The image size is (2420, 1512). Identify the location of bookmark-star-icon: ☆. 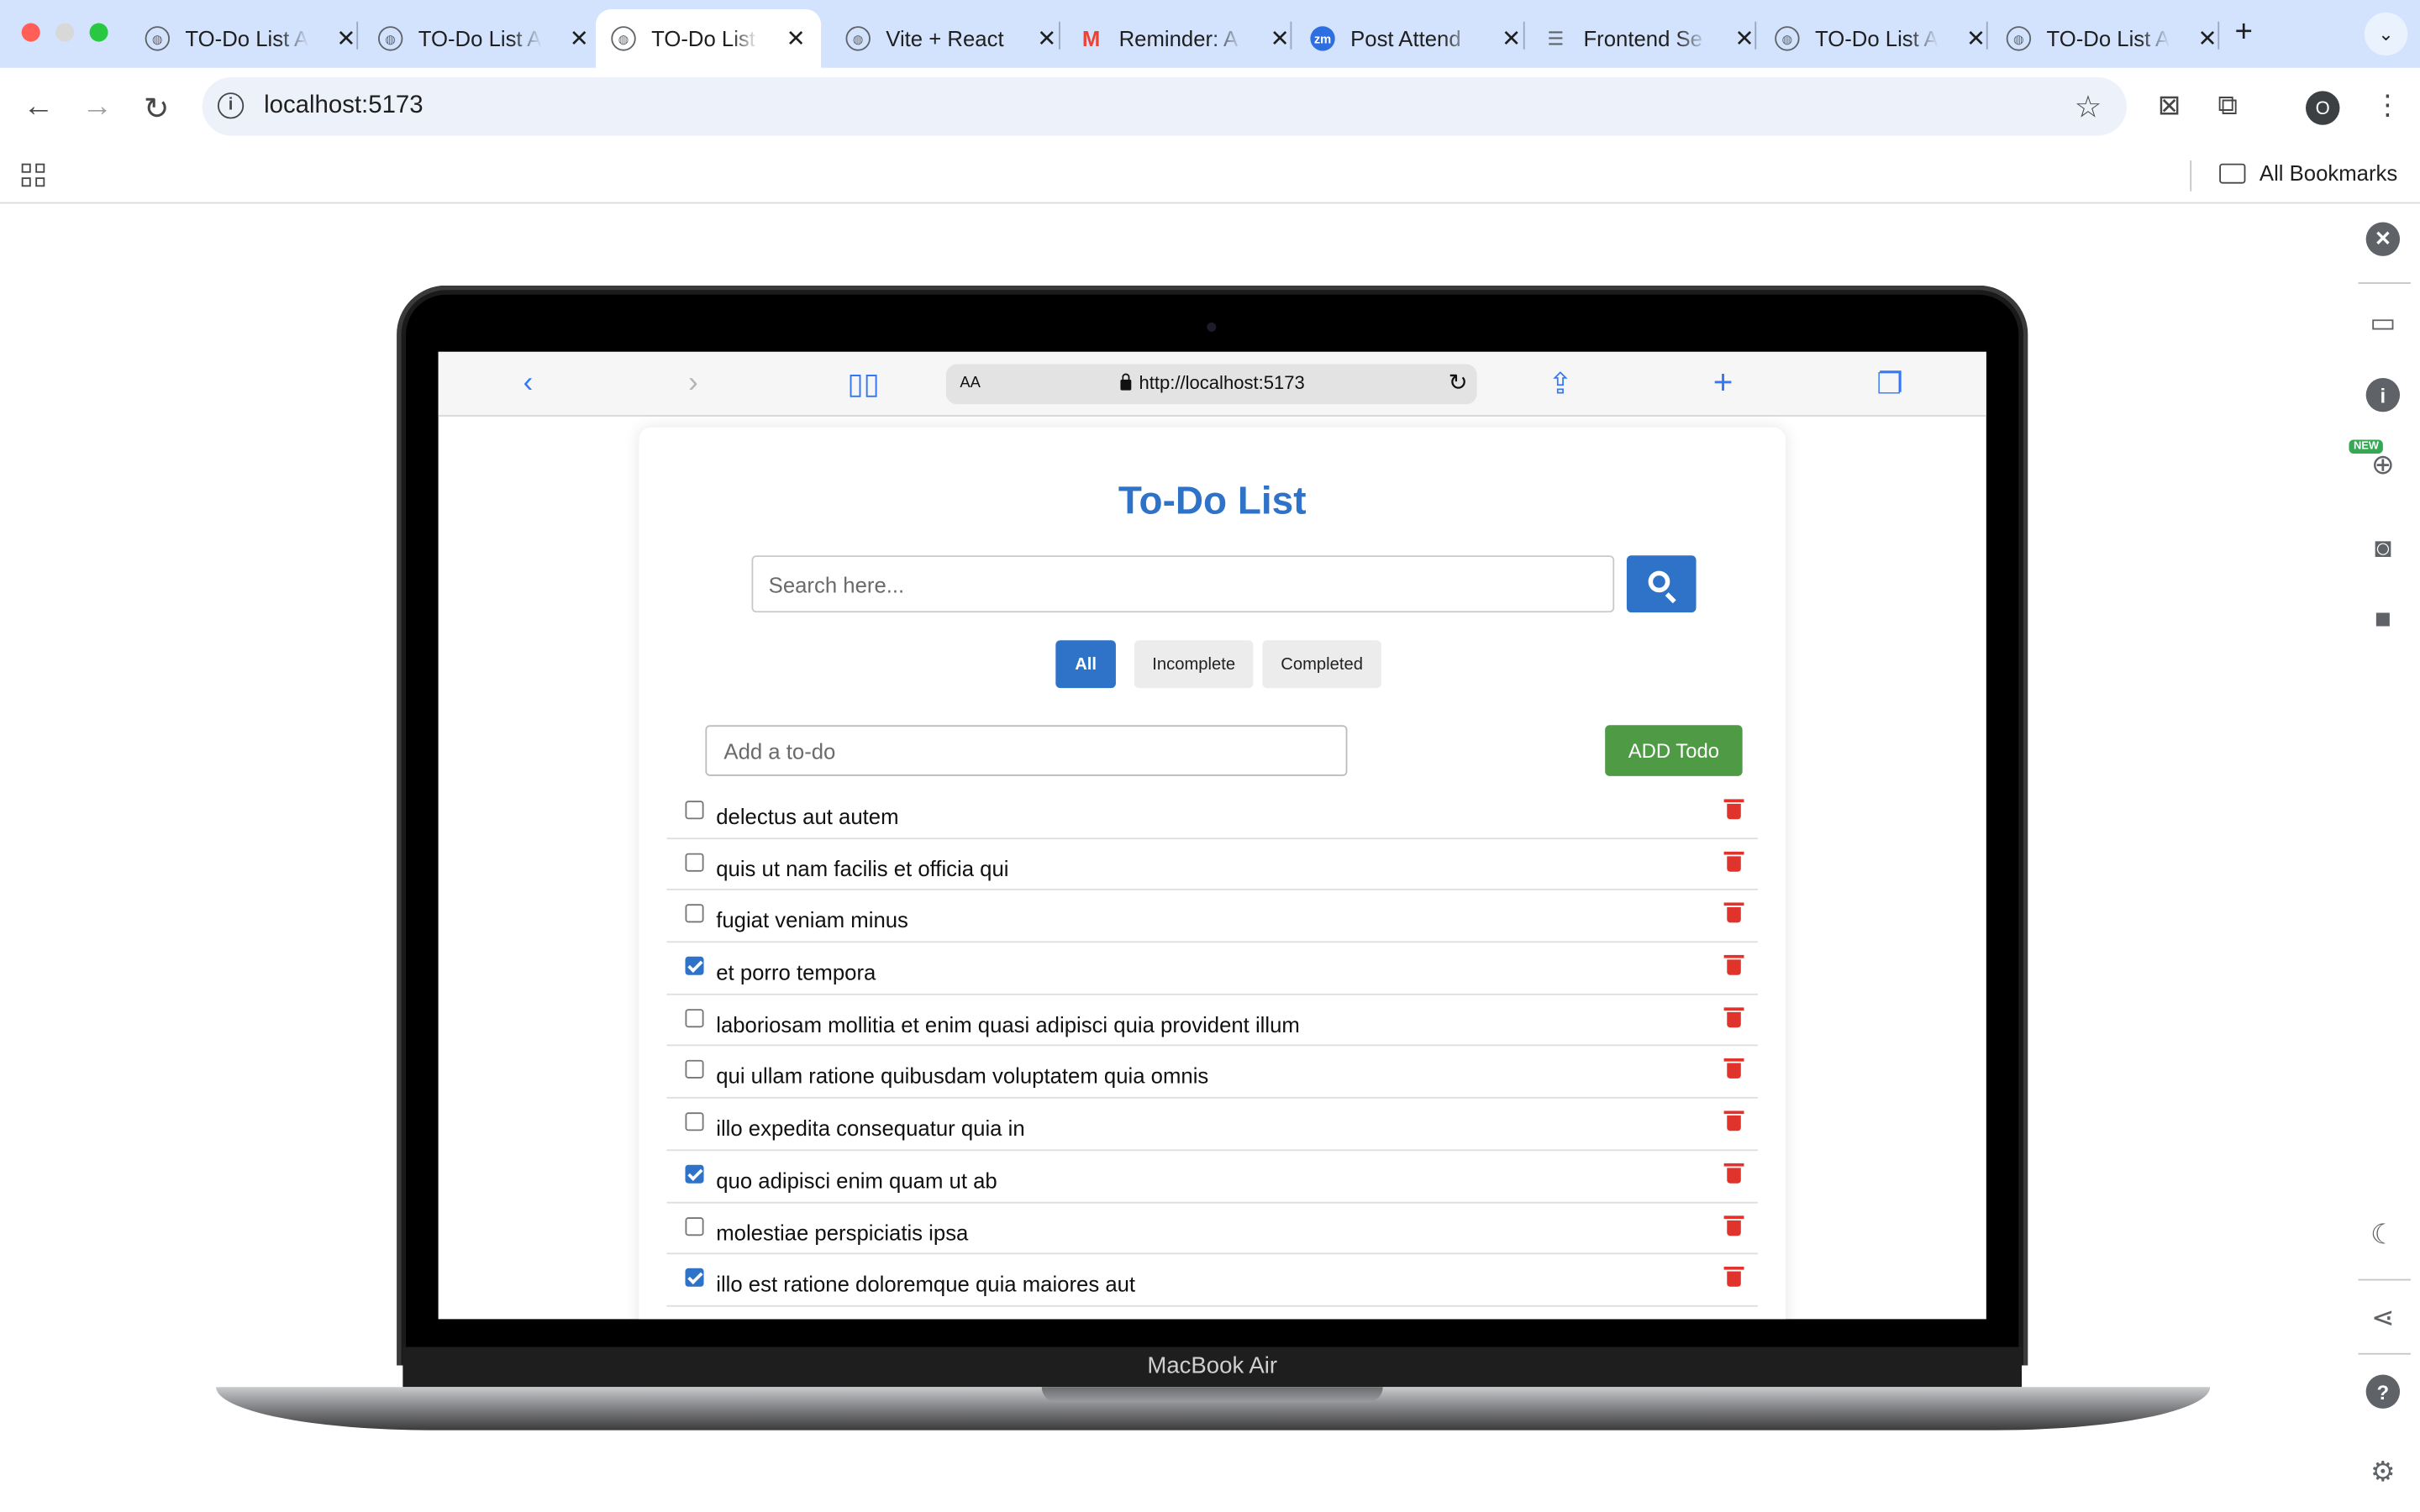
(2088, 107).